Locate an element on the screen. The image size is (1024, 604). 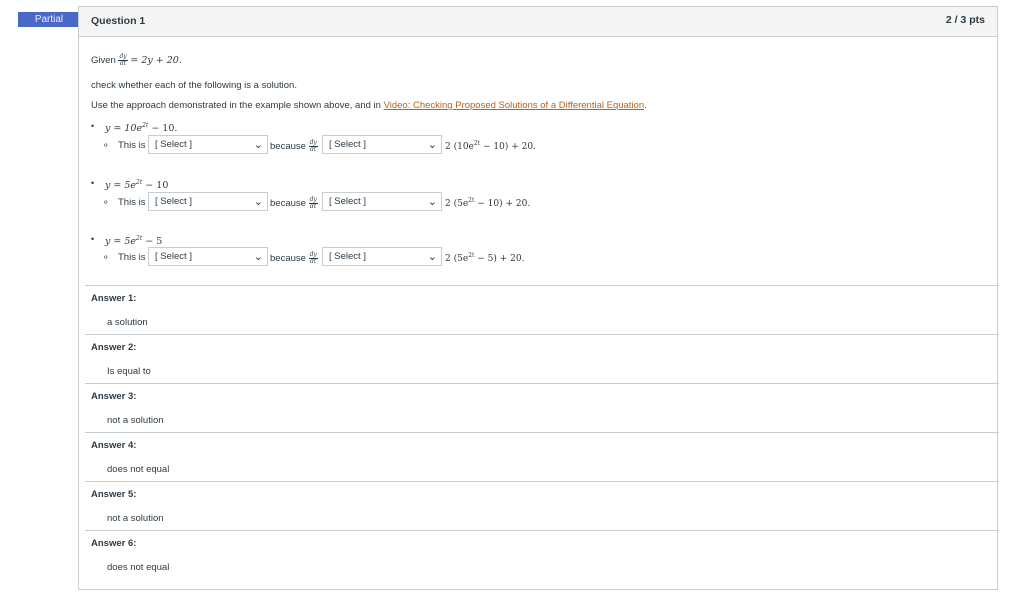
item-3-solution-select: [ Select ] ⌄ is located at coordinates (208, 256).